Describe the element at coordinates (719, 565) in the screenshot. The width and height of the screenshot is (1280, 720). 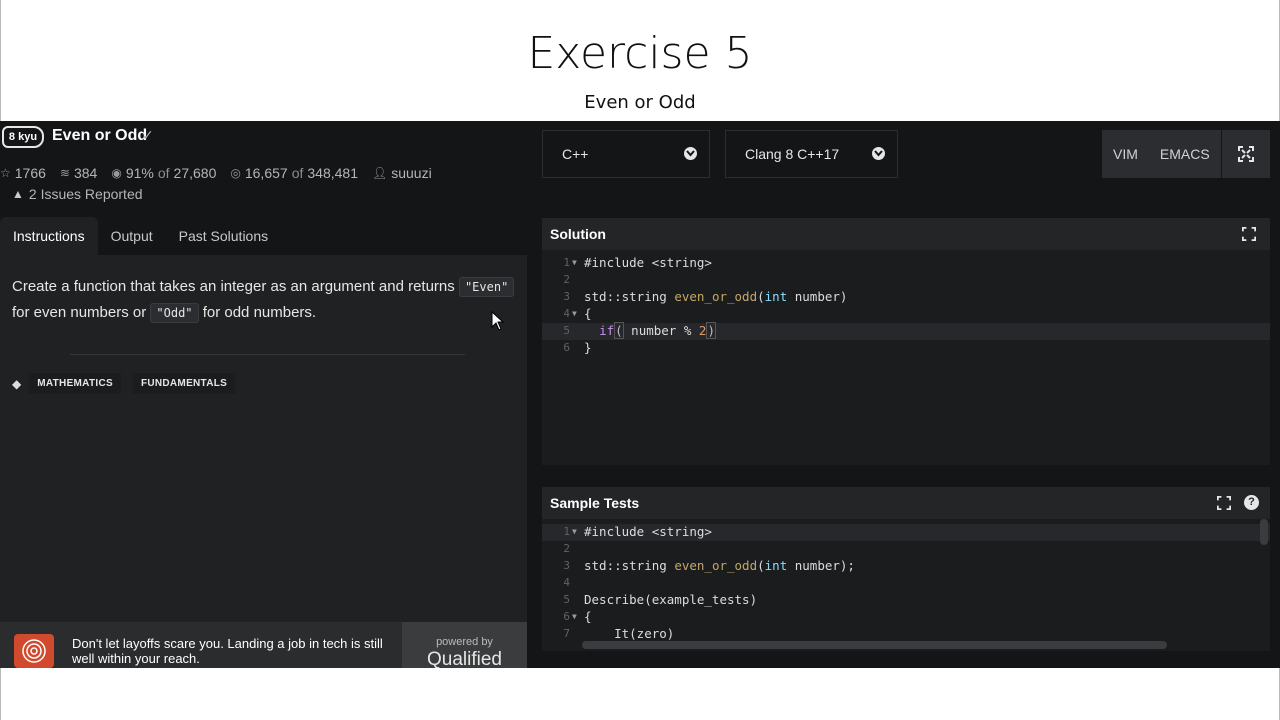
I see `code-text: std::string even_or_odd(int number);` at that location.